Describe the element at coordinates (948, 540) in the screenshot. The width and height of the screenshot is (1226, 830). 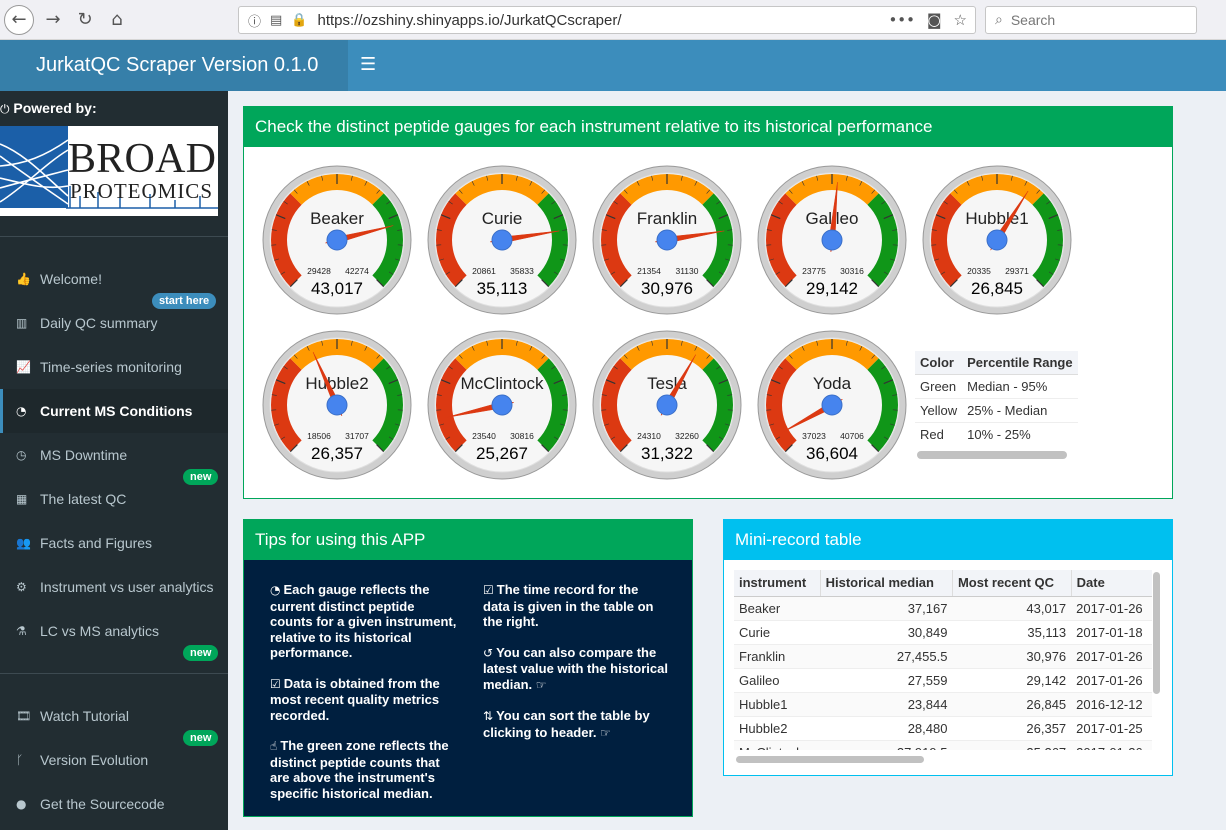
I see `mini-record-title: Mini-record table` at that location.